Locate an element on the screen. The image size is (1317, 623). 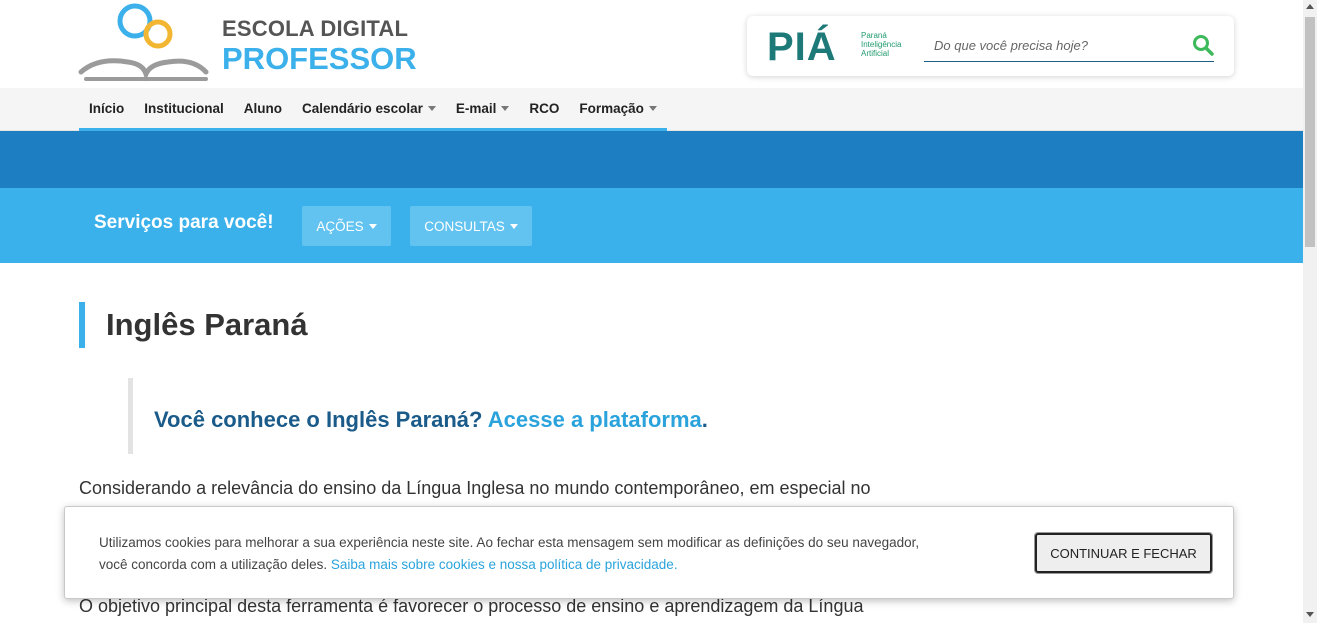
nav-item-email: E-mail is located at coordinates (483, 108).